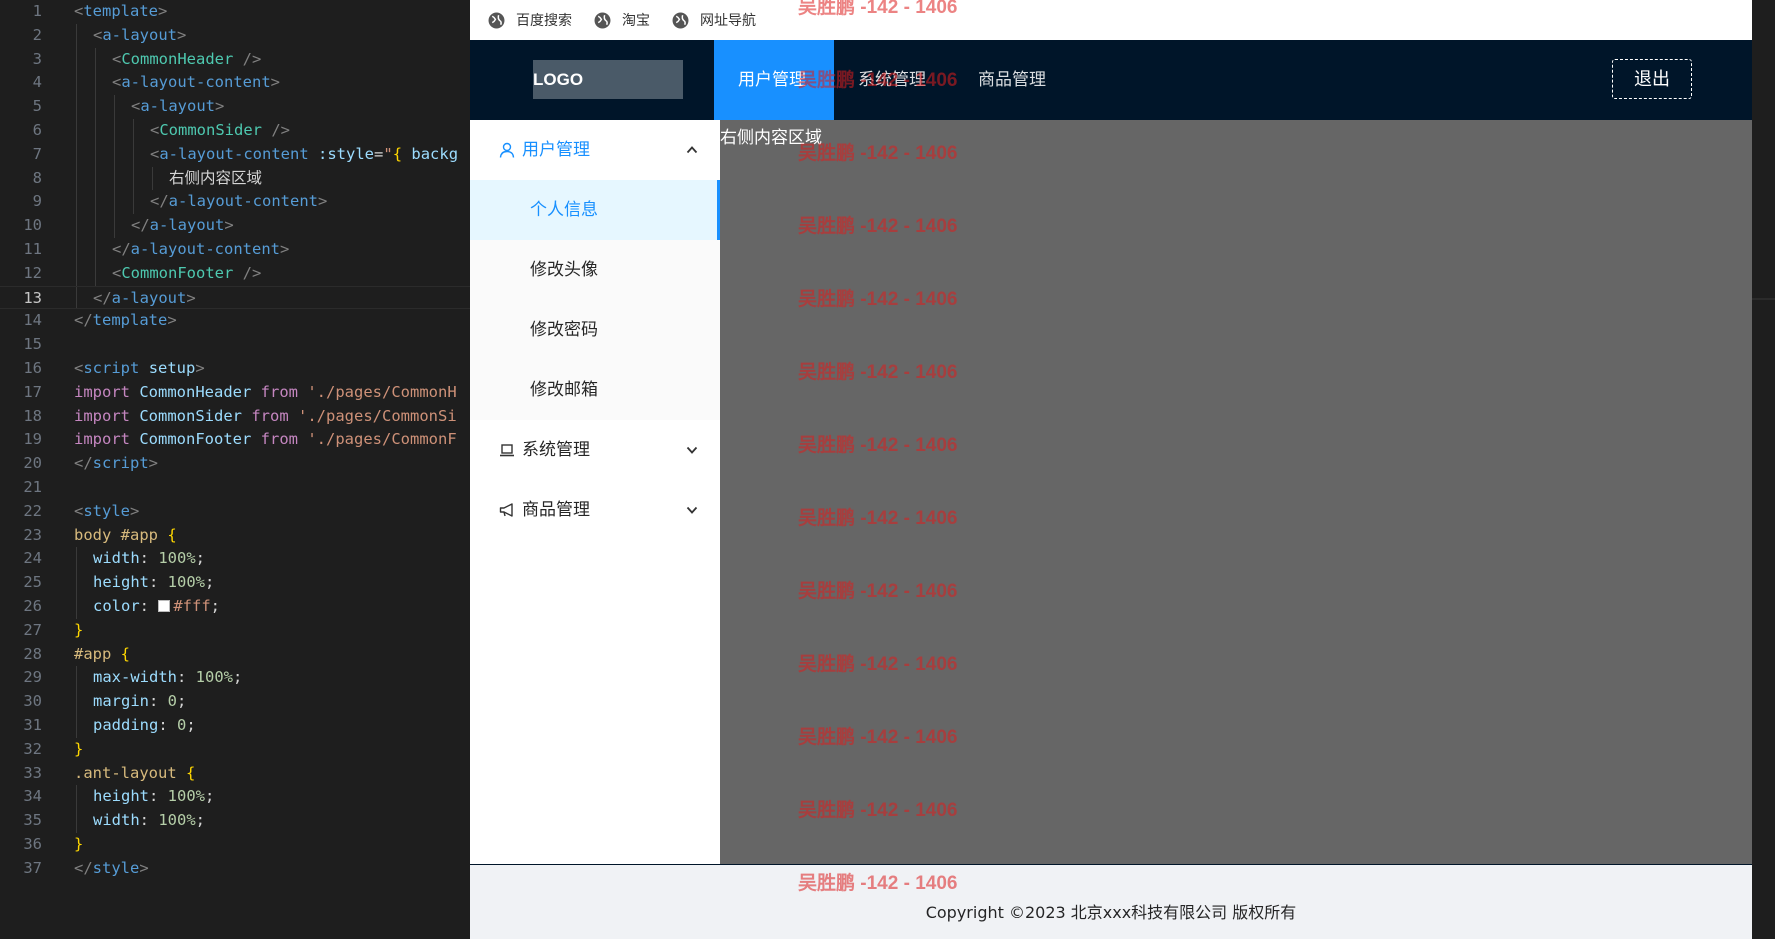 Image resolution: width=1775 pixels, height=939 pixels. Describe the element at coordinates (37, 82) in the screenshot. I see `line-number: 4` at that location.